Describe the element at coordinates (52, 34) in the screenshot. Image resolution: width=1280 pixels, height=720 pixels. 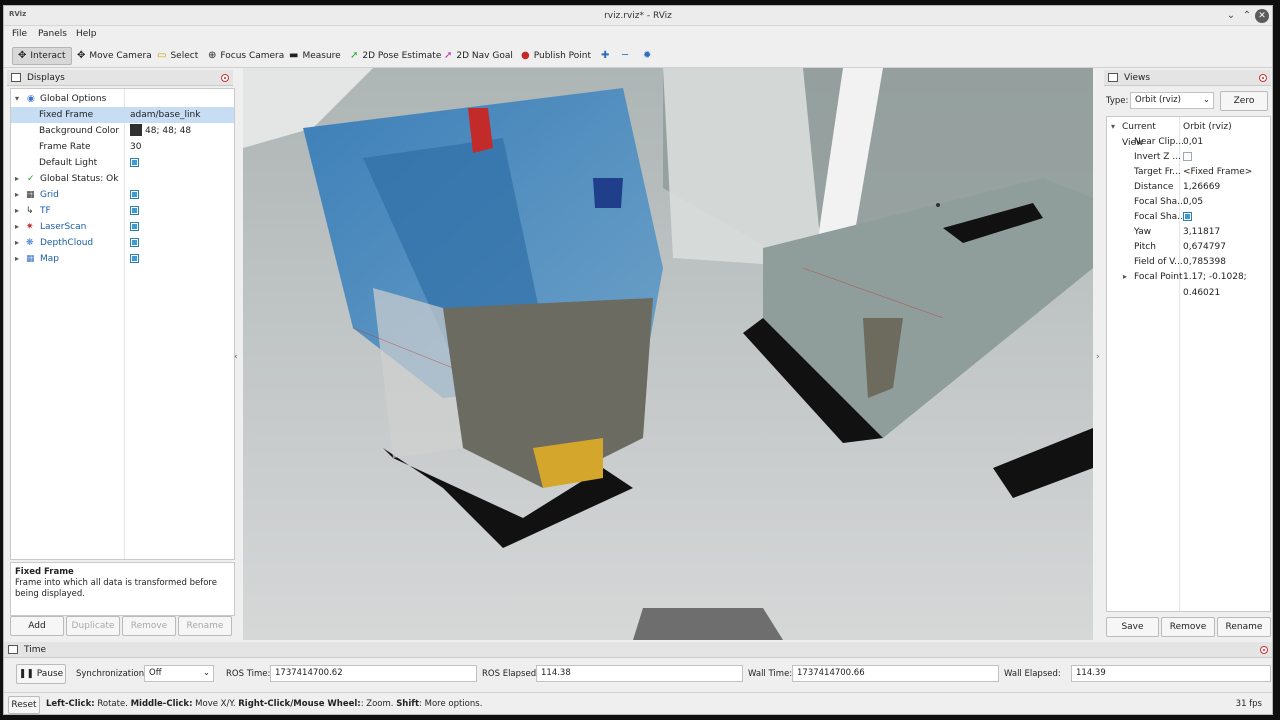
I see `menu-panels: Panels` at that location.